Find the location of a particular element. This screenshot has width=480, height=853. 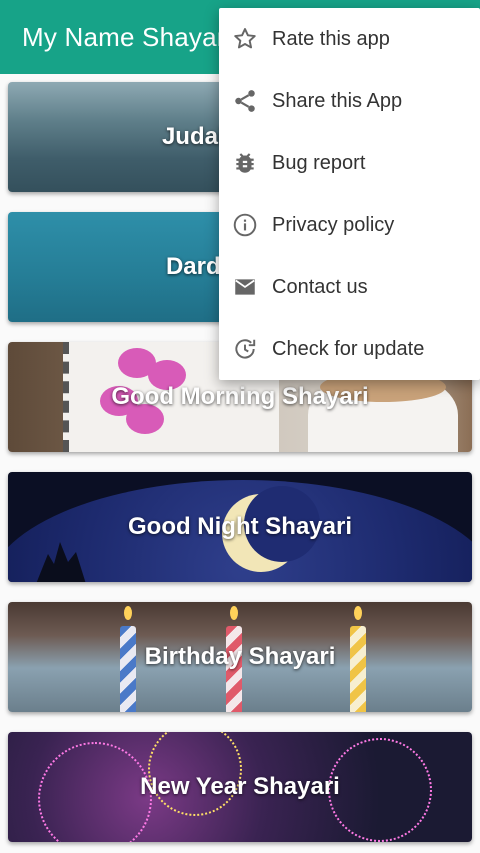

category-label: Birthday Shayari is located at coordinates (240, 656).